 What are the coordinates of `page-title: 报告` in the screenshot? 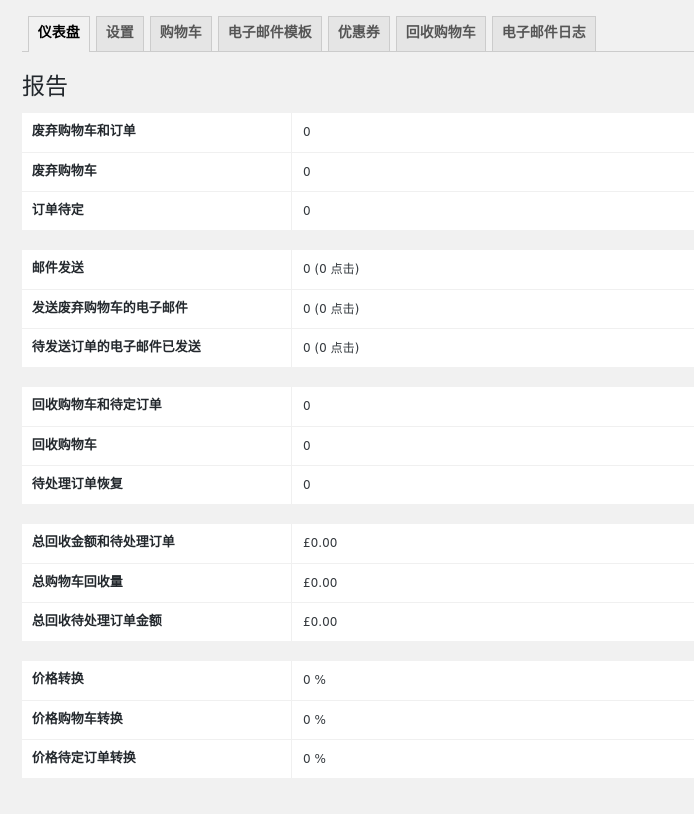 It's located at (45, 87).